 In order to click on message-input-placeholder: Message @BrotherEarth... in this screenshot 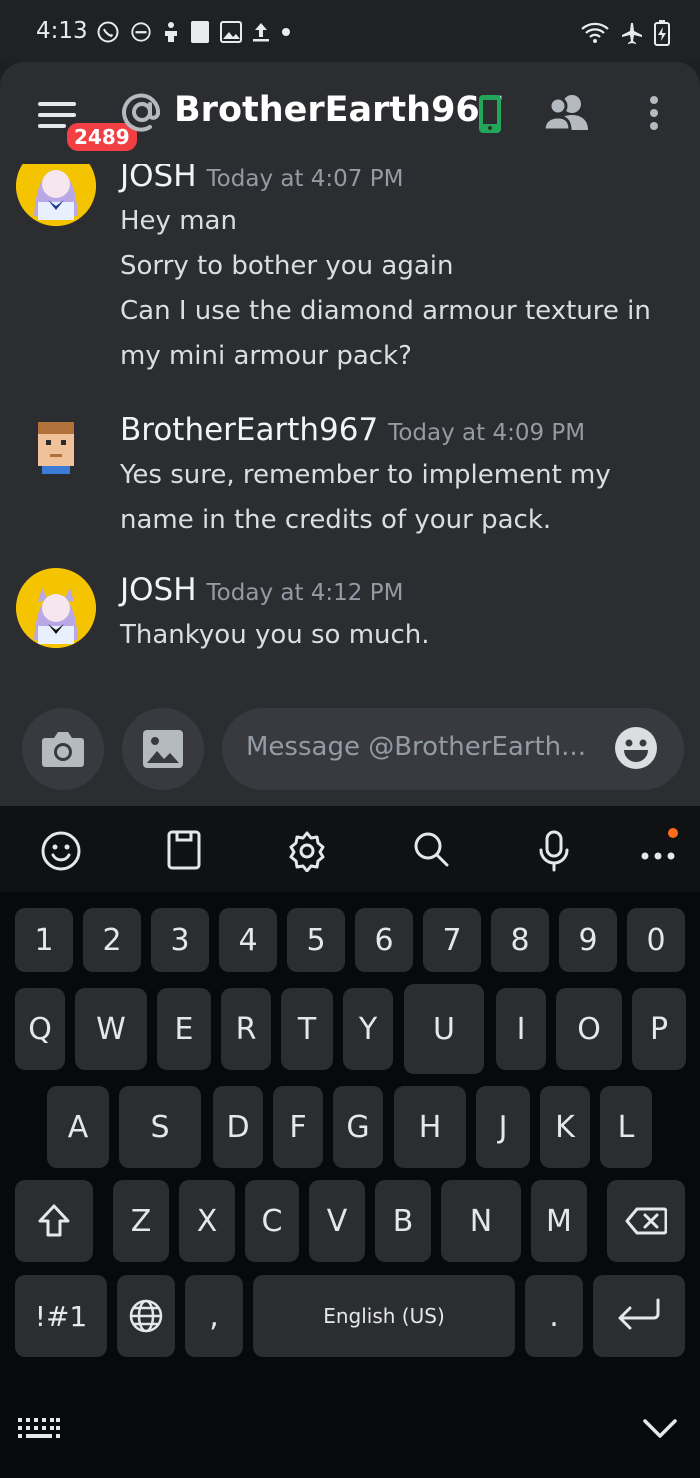, I will do `click(416, 747)`.